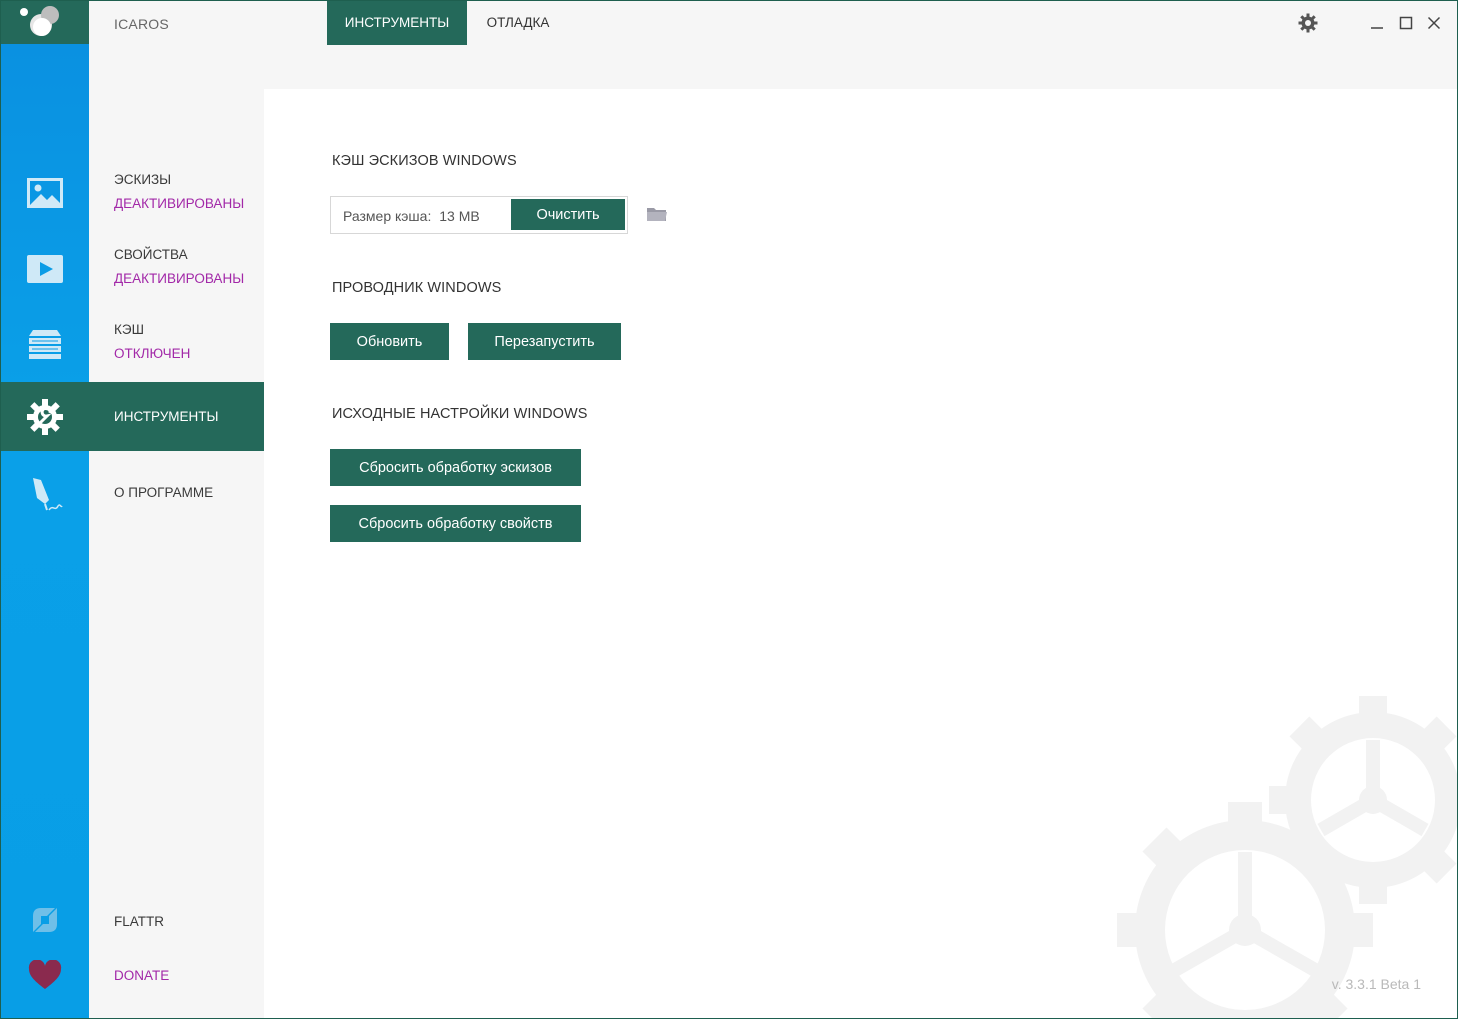 The height and width of the screenshot is (1019, 1458). What do you see at coordinates (152, 341) in the screenshot?
I see `nav-item-cache: КЭШ ОТКЛЮЧЕН` at bounding box center [152, 341].